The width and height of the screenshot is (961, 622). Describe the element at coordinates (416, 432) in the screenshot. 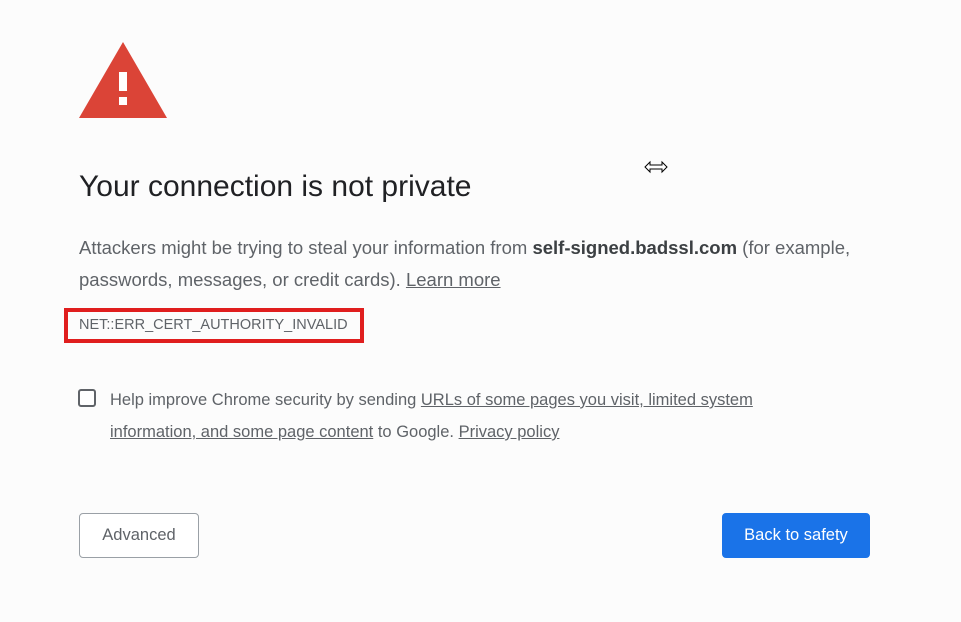

I see `opt-in-text-middle: to Google.` at that location.